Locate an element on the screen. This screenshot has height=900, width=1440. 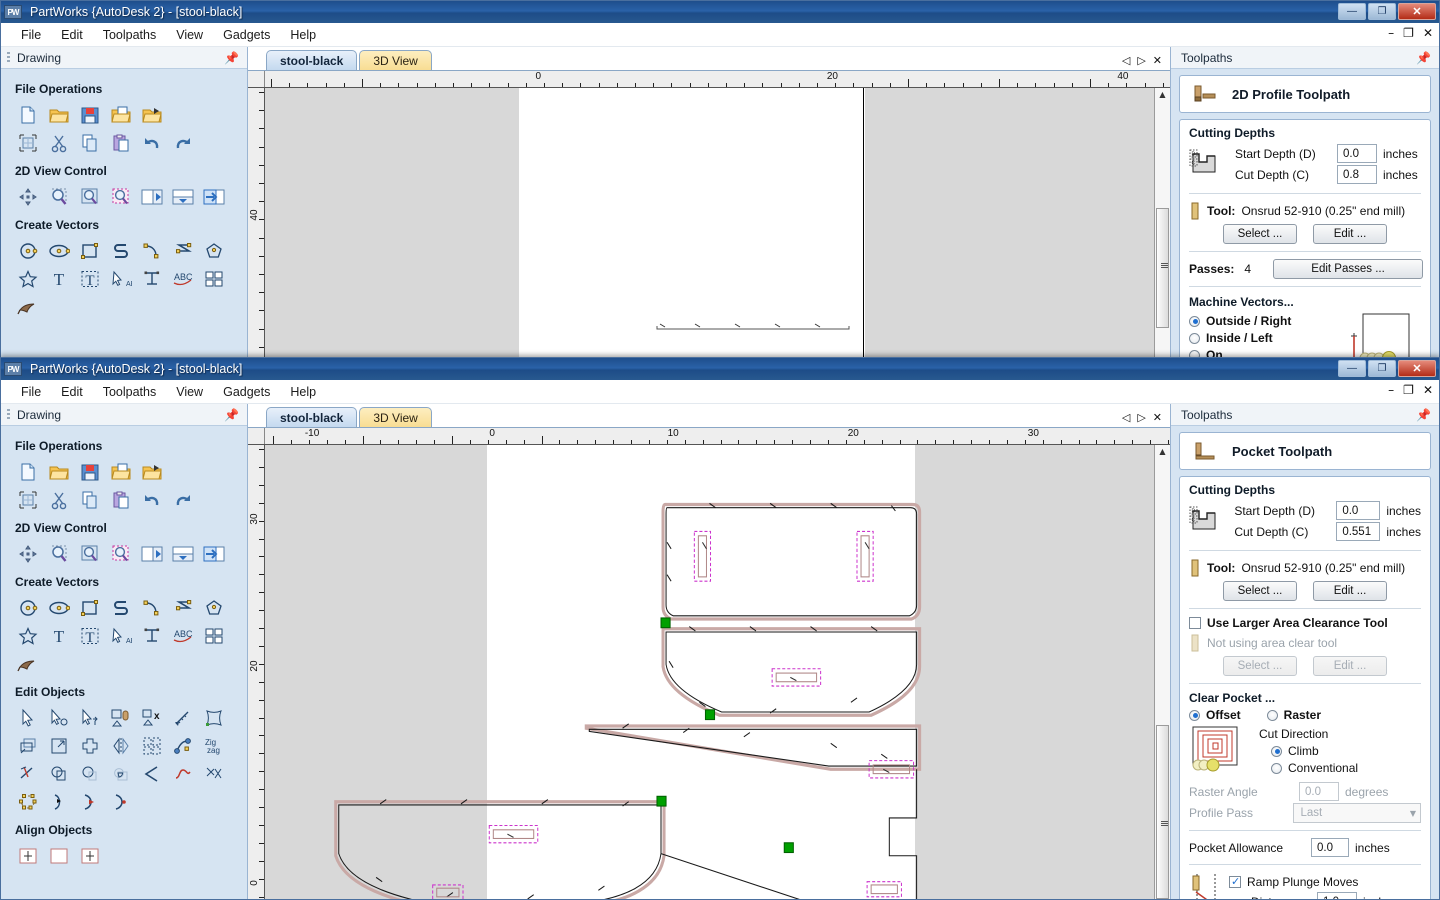
radio-raster is located at coordinates (1272, 715).